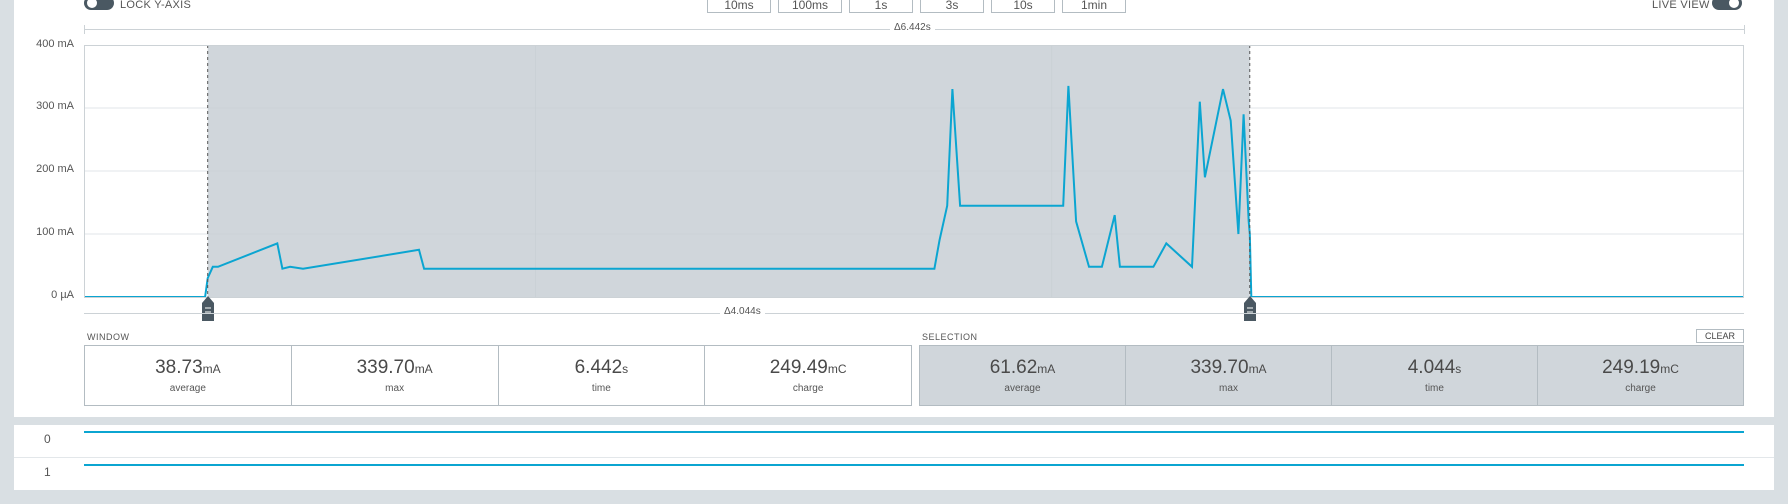 This screenshot has width=1788, height=504. What do you see at coordinates (914, 432) in the screenshot?
I see `digital-channel-0-trace` at bounding box center [914, 432].